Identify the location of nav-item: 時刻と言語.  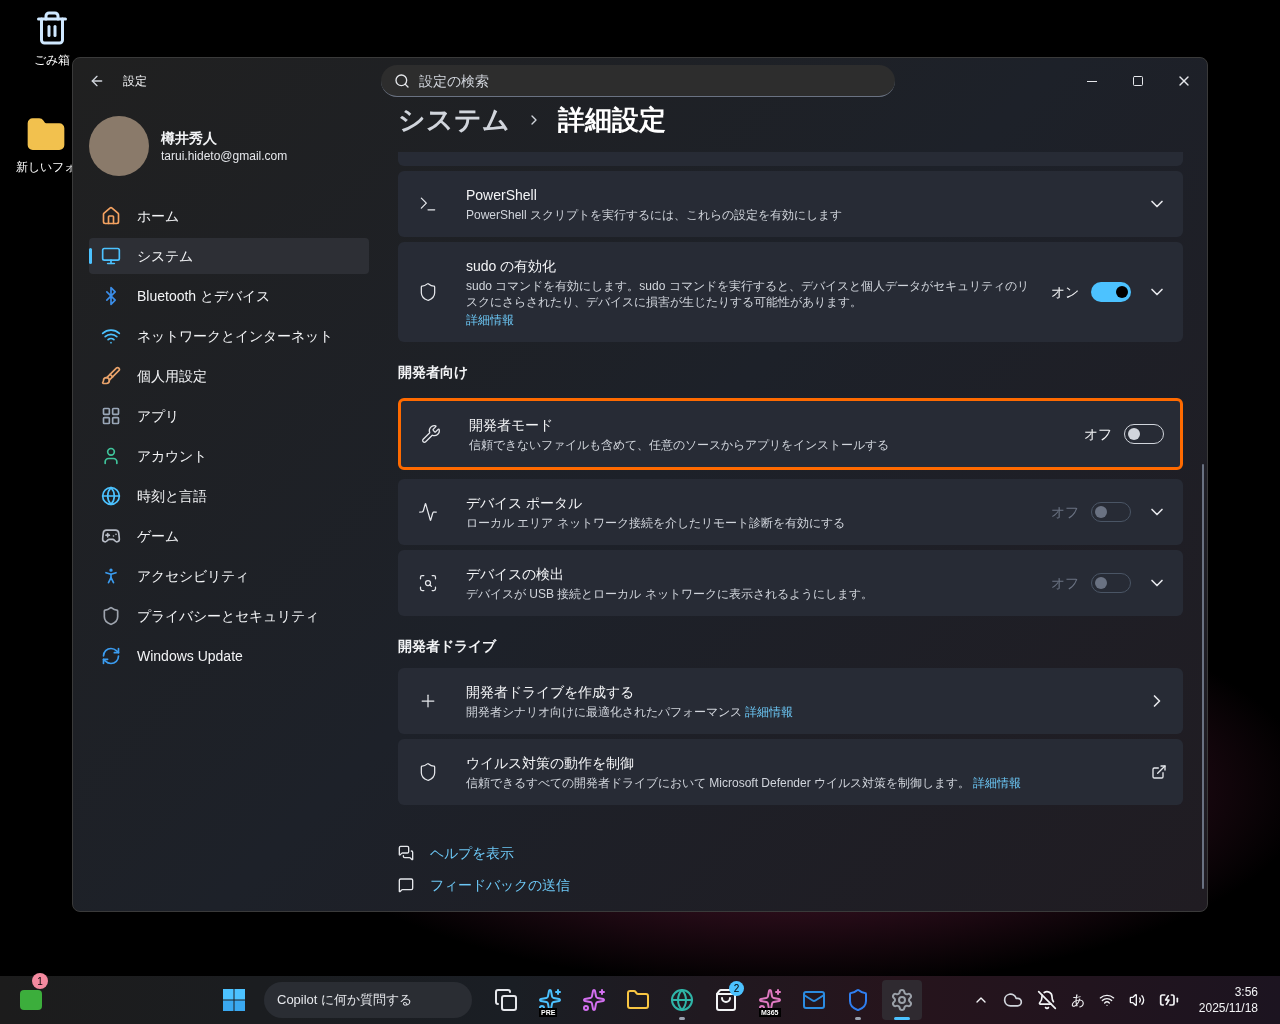
(229, 496).